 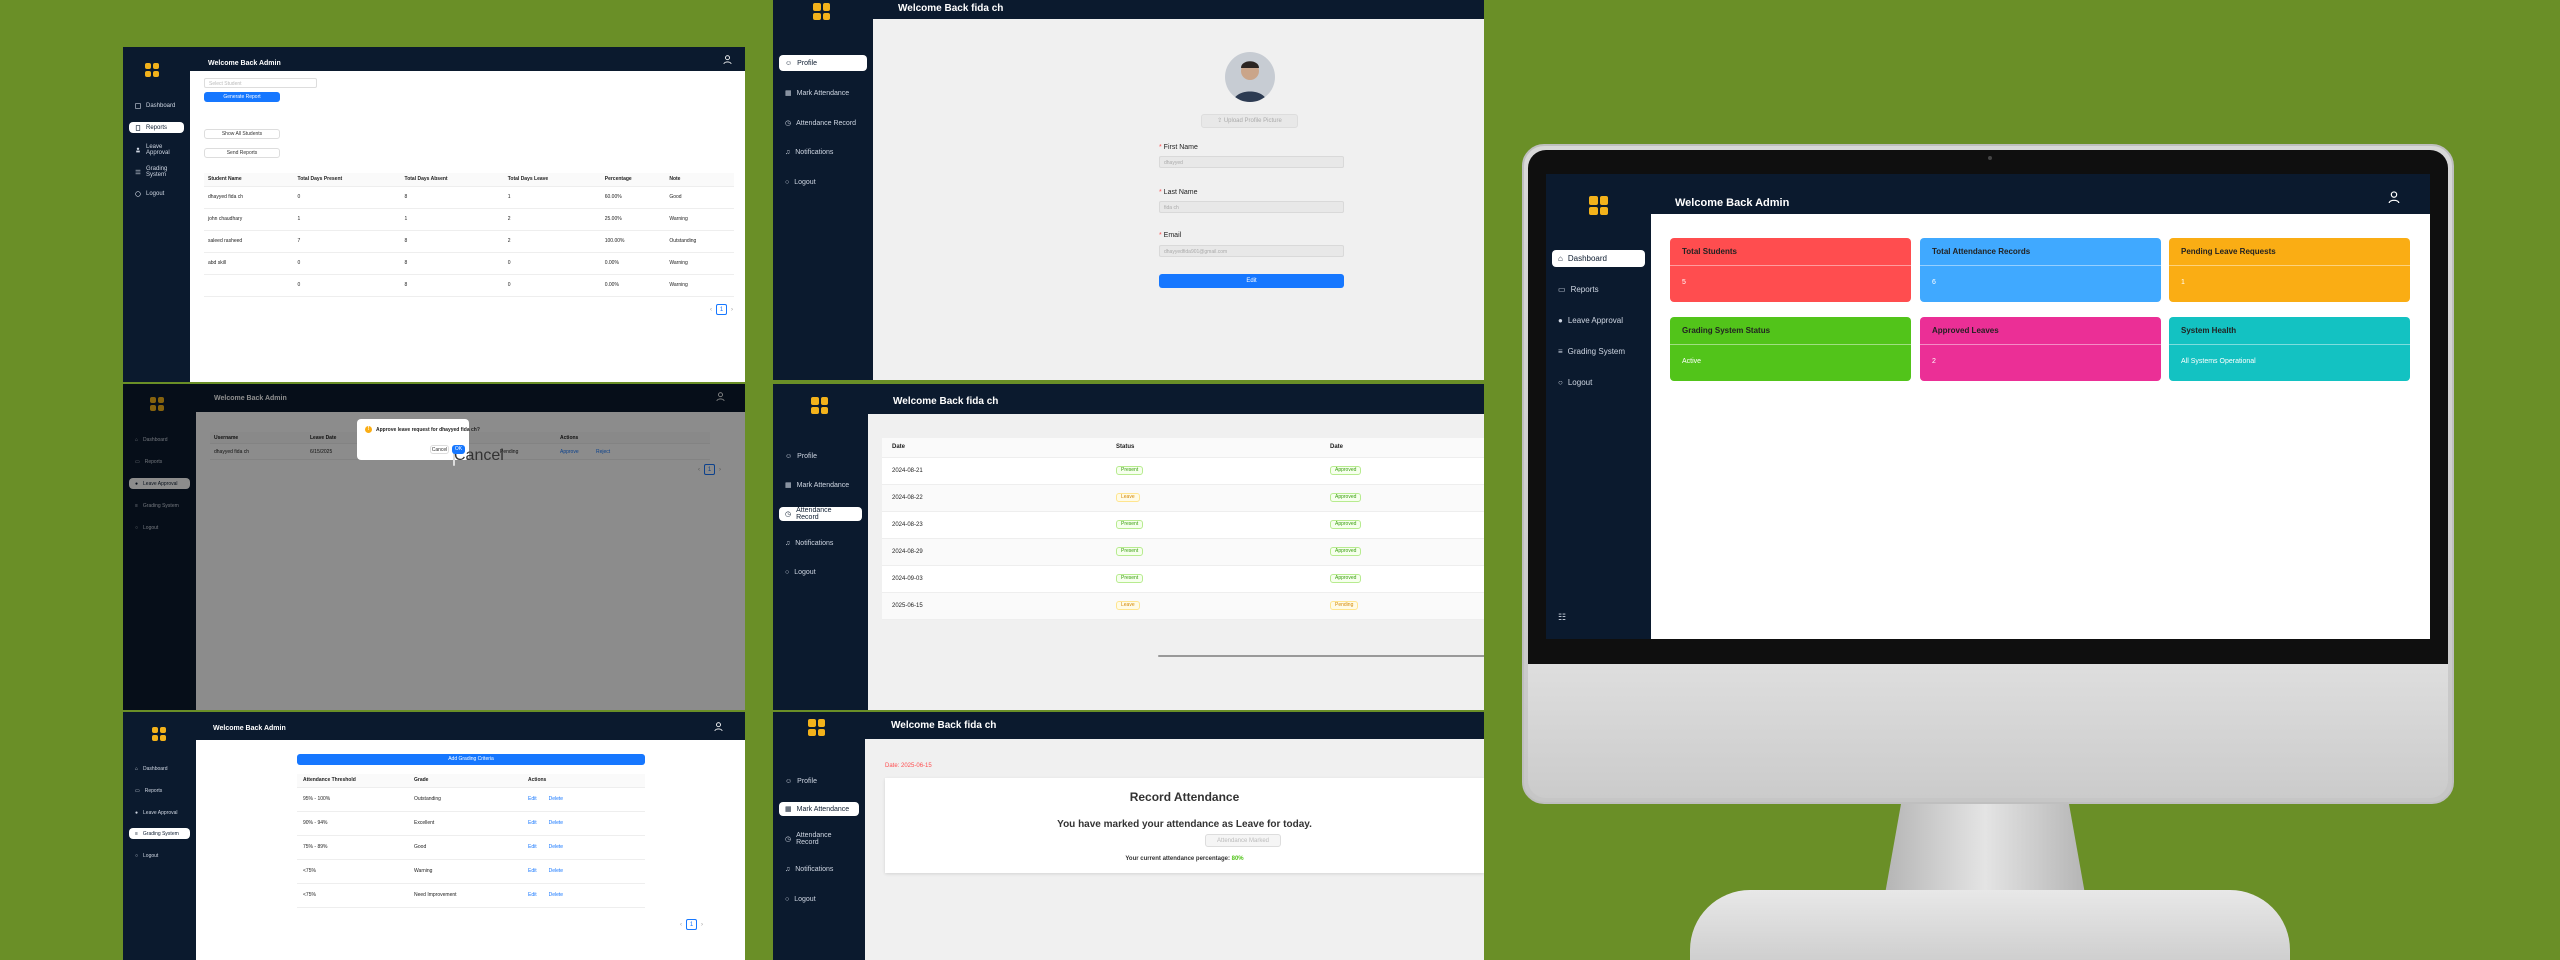 I want to click on card-total-students: Total Students 5, so click(x=1790, y=270).